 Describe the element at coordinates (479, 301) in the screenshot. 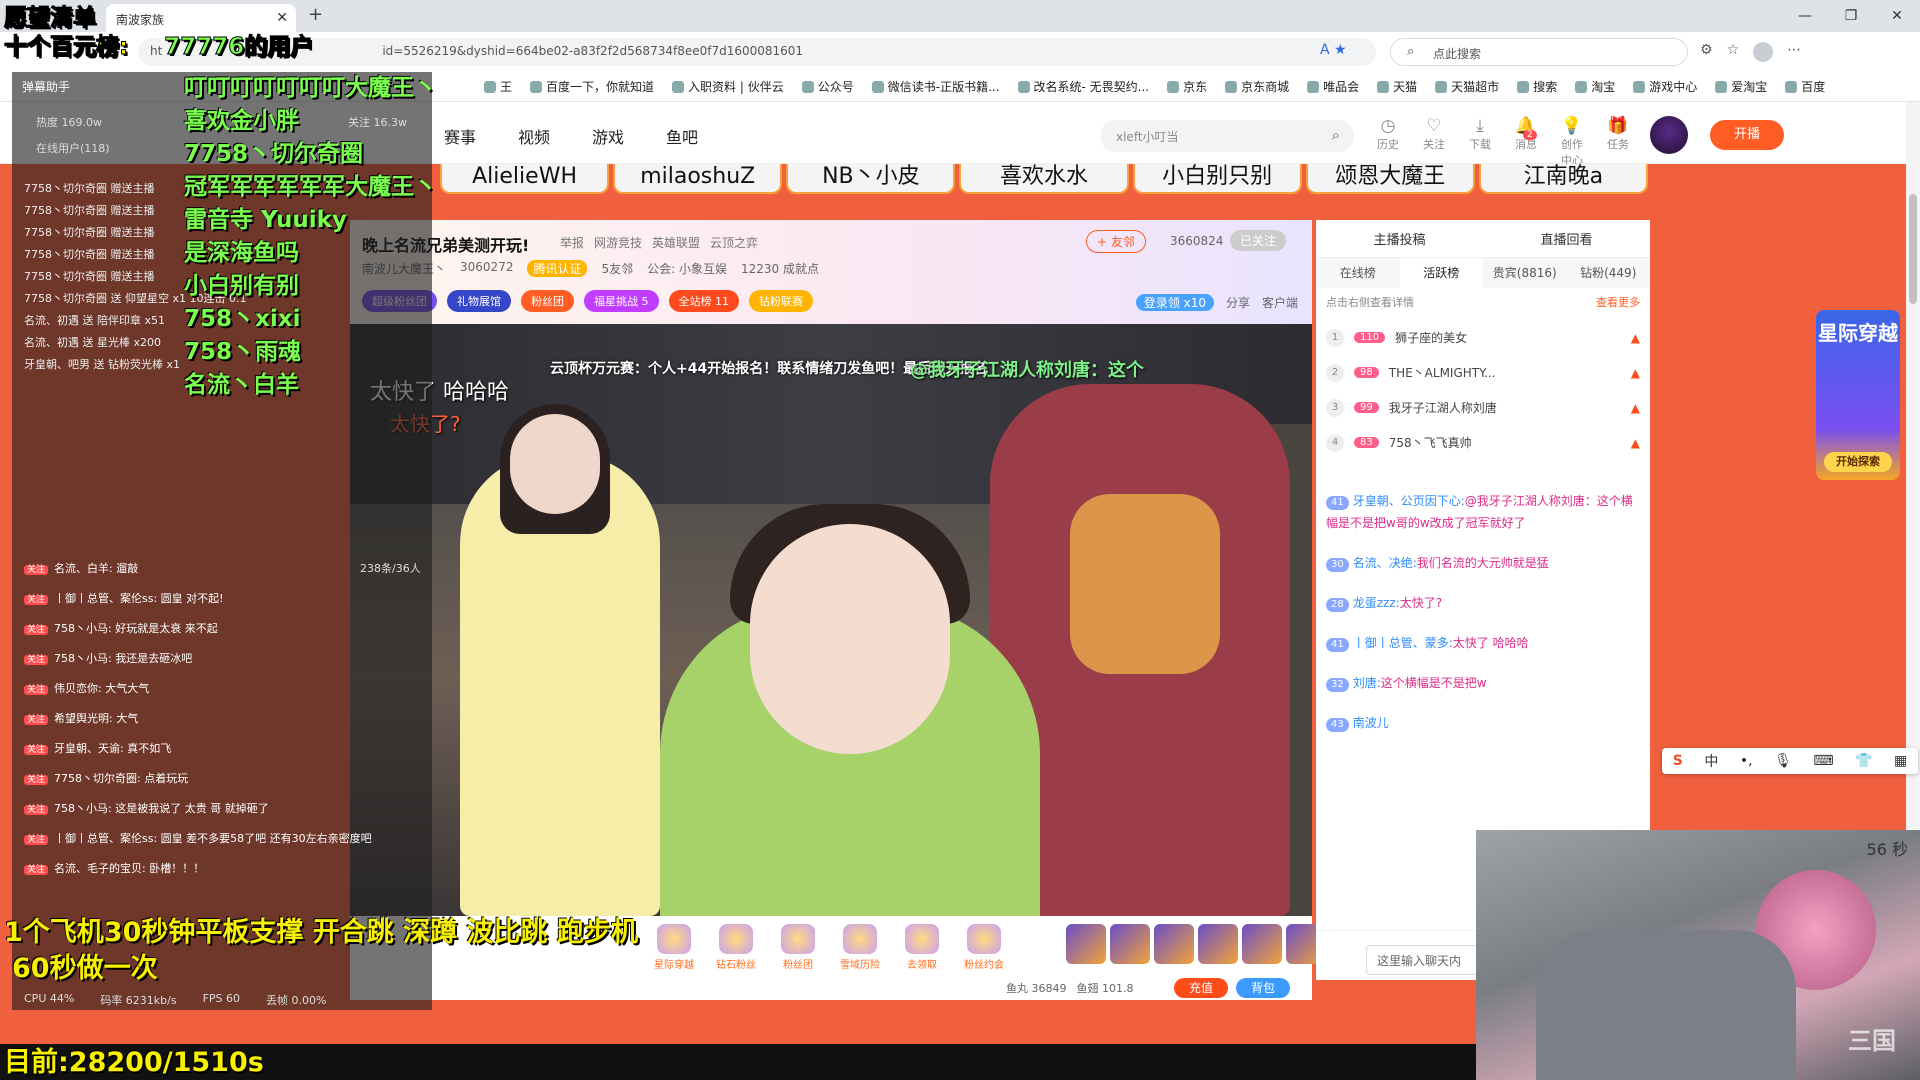

I see `room-badge: 礼物展馆` at that location.